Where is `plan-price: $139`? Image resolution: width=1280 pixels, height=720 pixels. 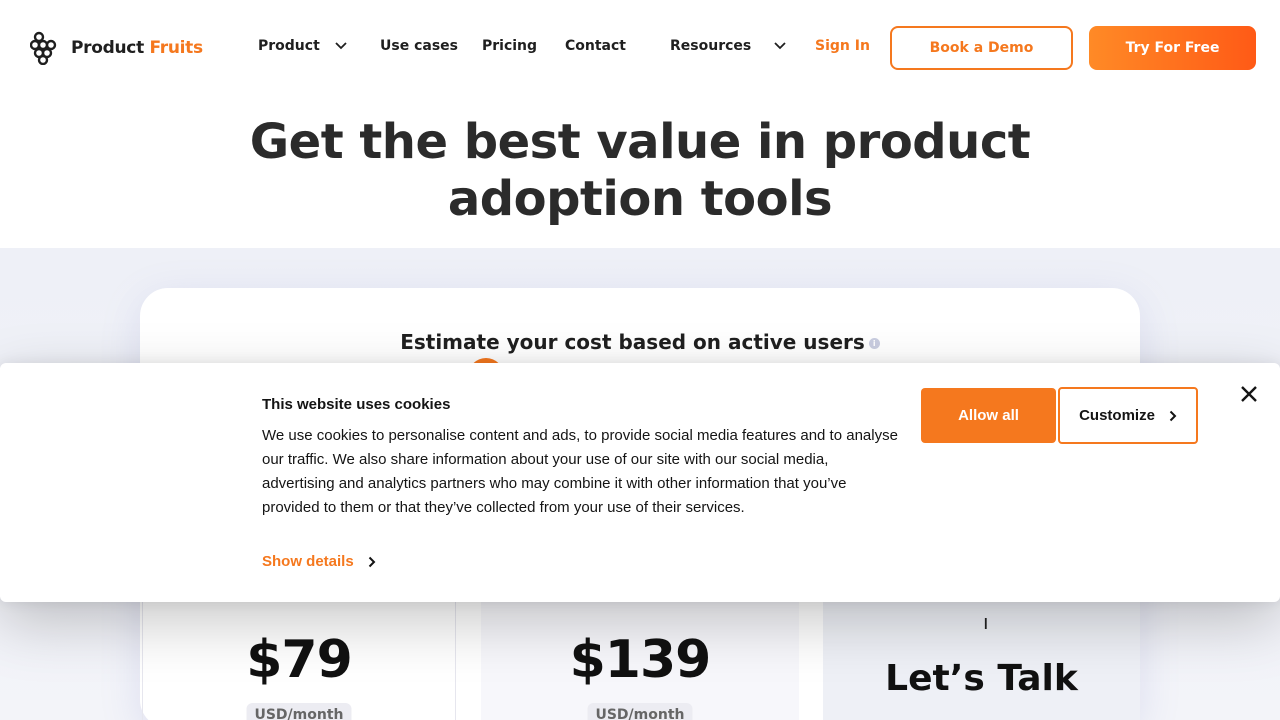 plan-price: $139 is located at coordinates (640, 660).